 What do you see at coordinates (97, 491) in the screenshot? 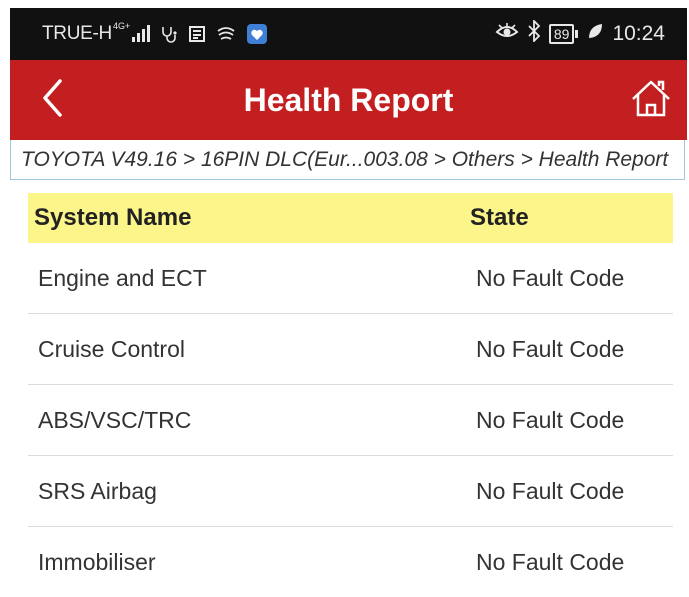
I see `system-name-cell: SRS Airbag` at bounding box center [97, 491].